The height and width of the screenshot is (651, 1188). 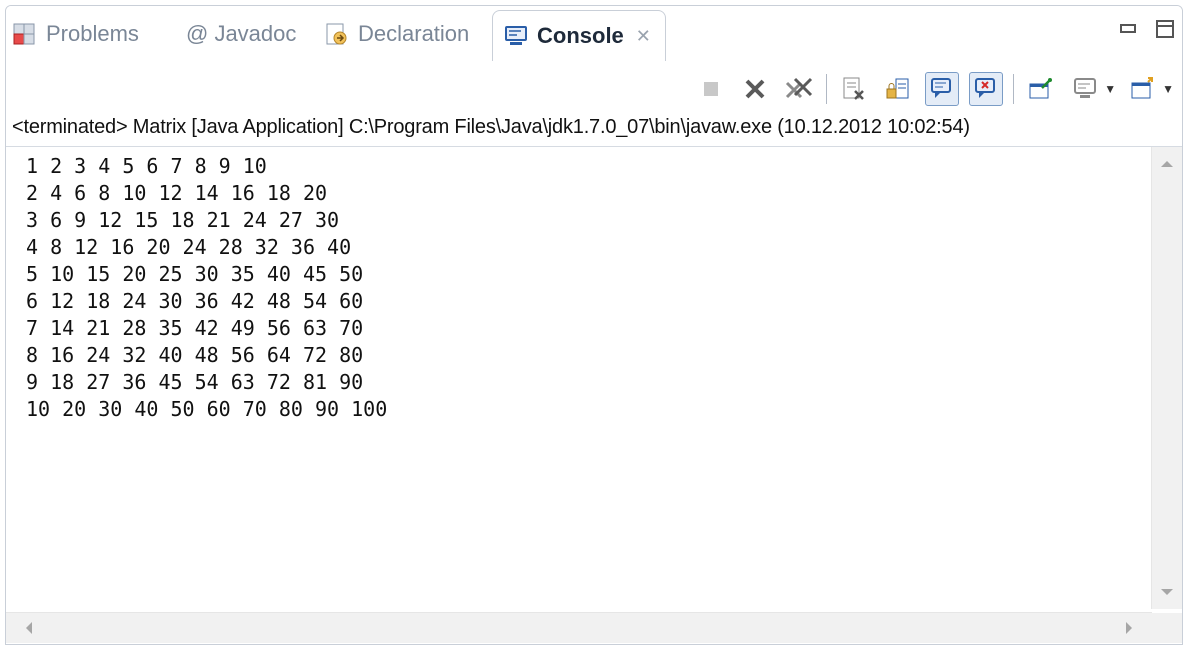 I want to click on tab-javadoc: @ Javadoc, so click(x=241, y=34).